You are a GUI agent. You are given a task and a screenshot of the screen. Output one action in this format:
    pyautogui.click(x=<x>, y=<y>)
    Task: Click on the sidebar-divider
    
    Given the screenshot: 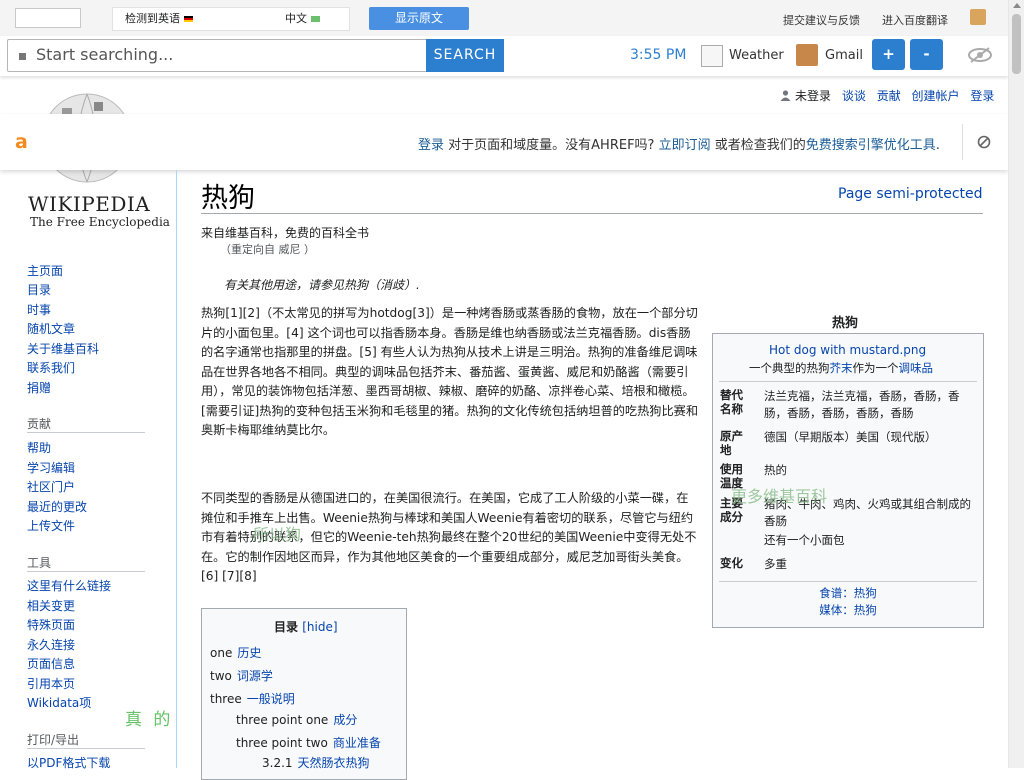 What is the action you would take?
    pyautogui.click(x=86, y=432)
    